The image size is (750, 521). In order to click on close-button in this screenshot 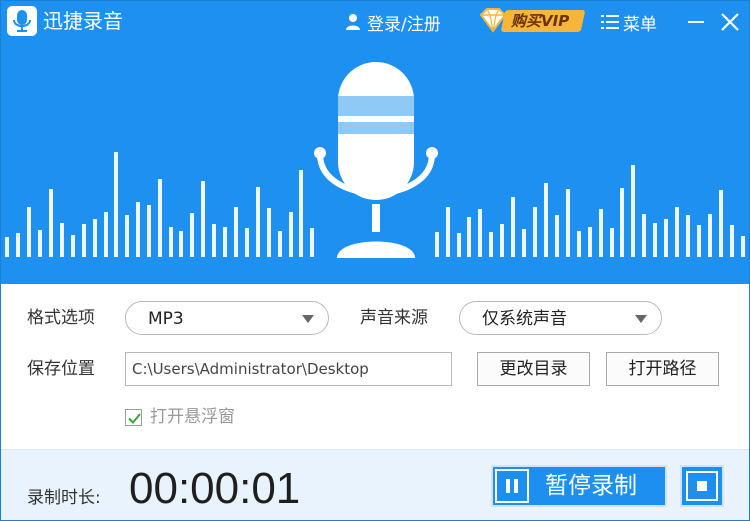, I will do `click(730, 22)`.